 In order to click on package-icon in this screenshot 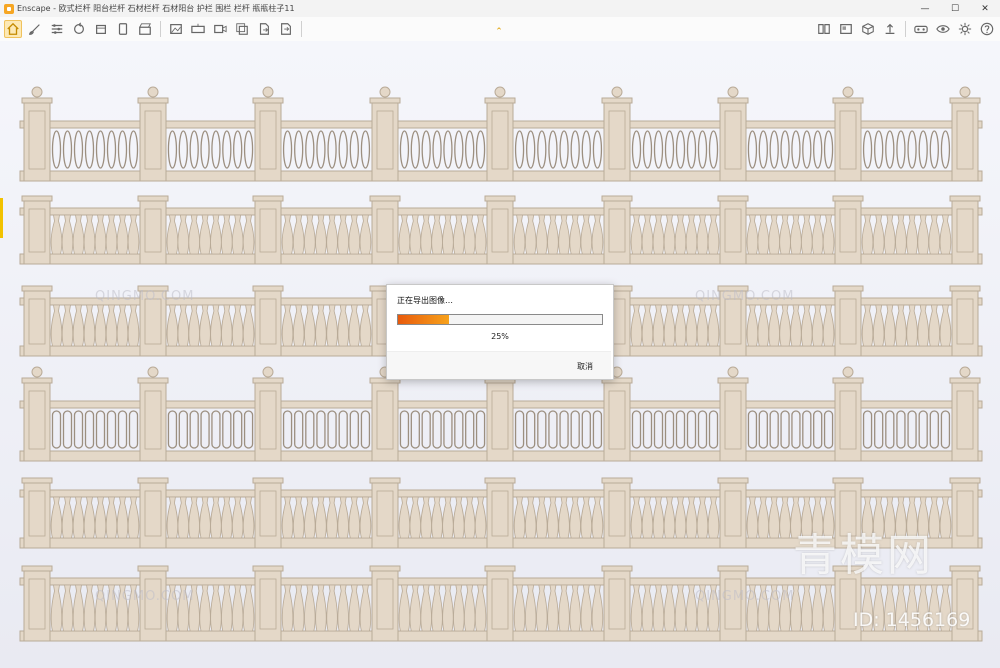, I will do `click(101, 29)`.